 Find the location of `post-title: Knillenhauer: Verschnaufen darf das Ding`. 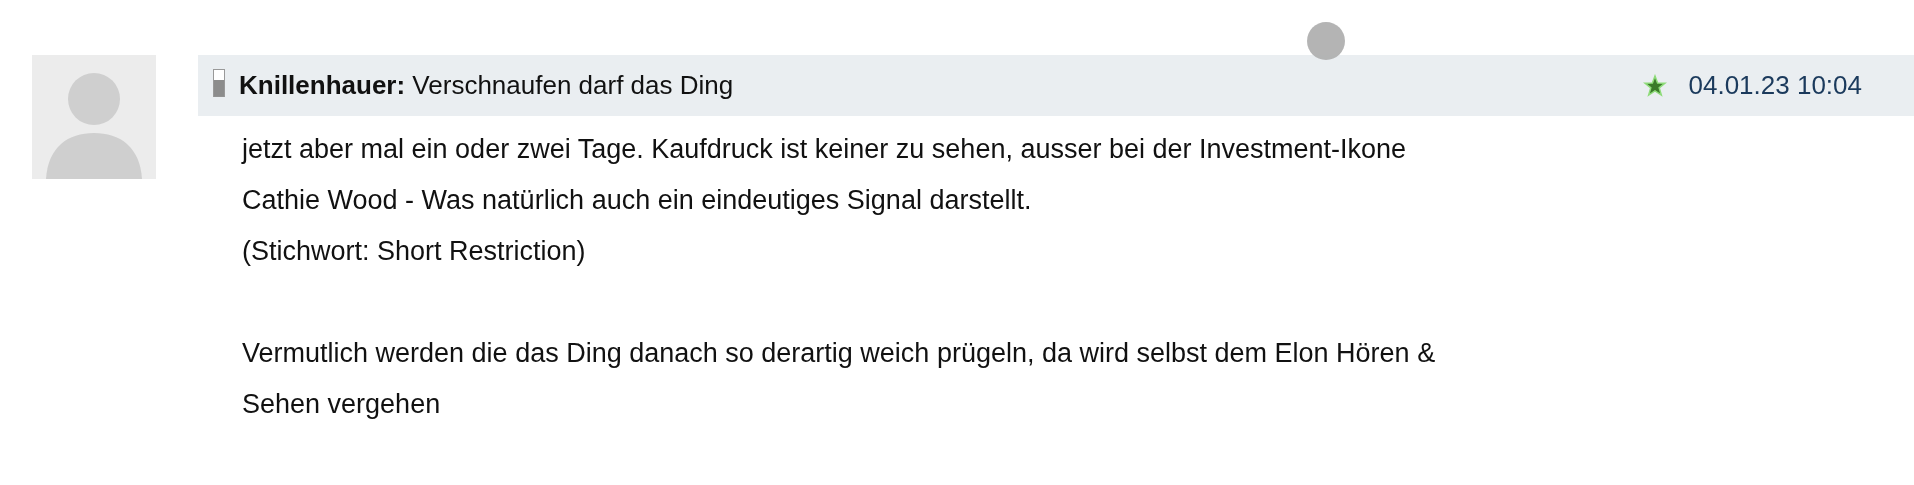

post-title: Knillenhauer: Verschnaufen darf das Ding is located at coordinates (486, 85).